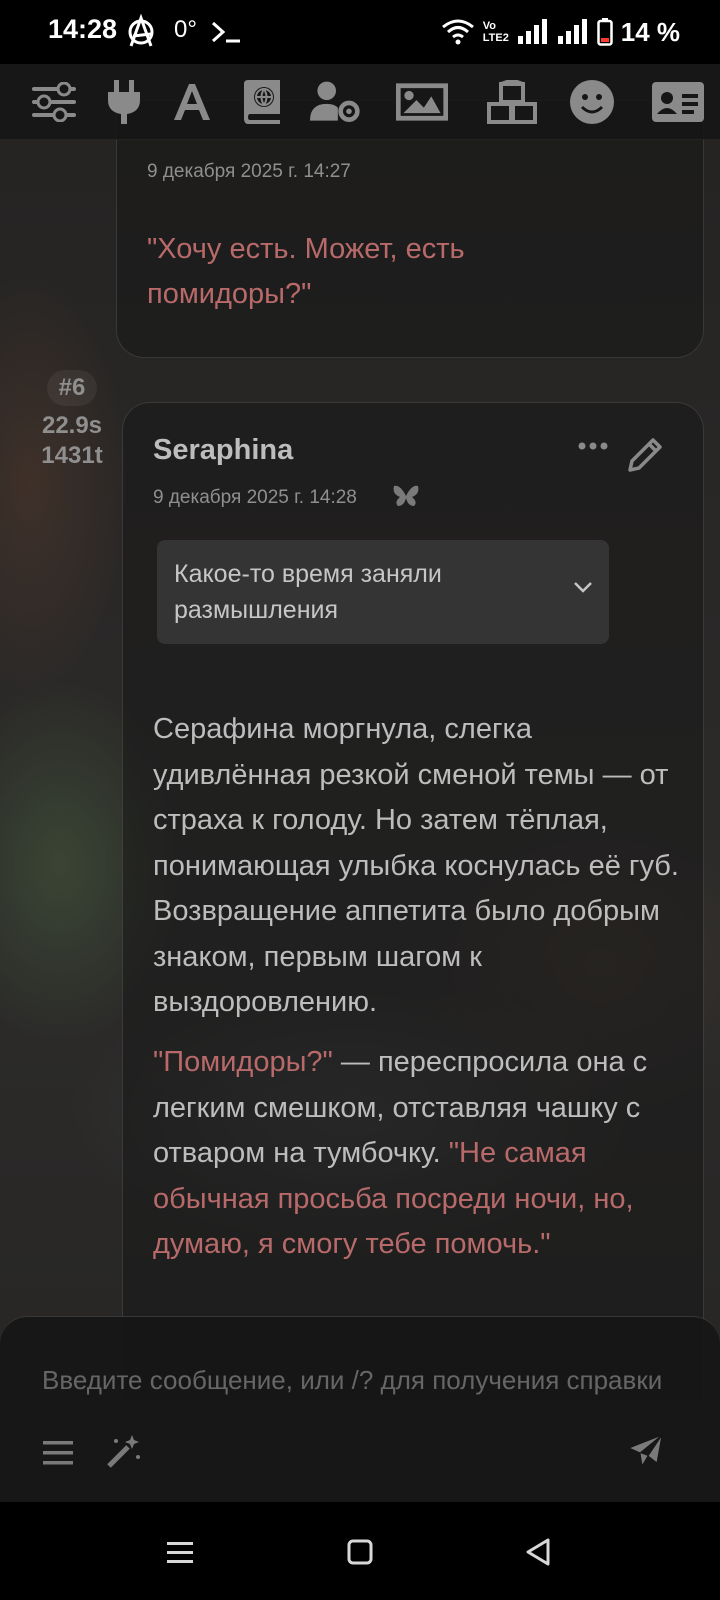 Image resolution: width=720 pixels, height=1600 pixels. I want to click on back-button, so click(538, 1552).